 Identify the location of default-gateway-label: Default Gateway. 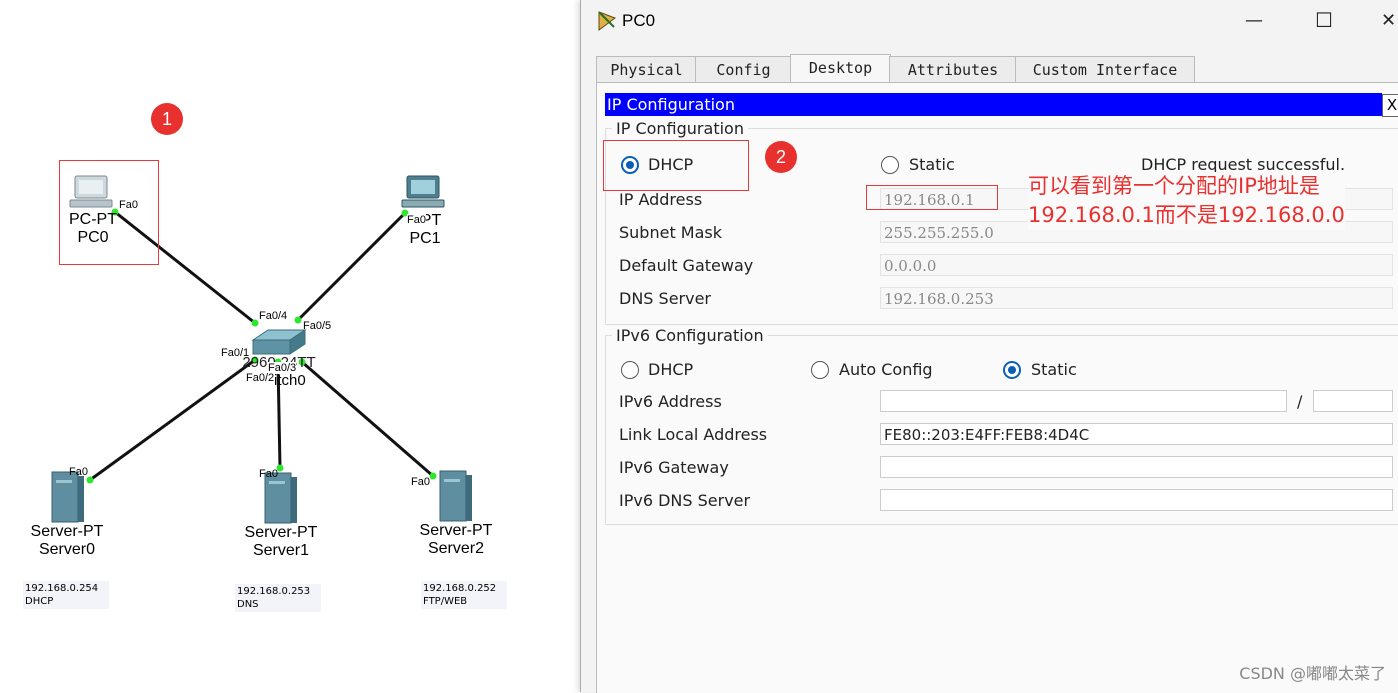
(686, 265).